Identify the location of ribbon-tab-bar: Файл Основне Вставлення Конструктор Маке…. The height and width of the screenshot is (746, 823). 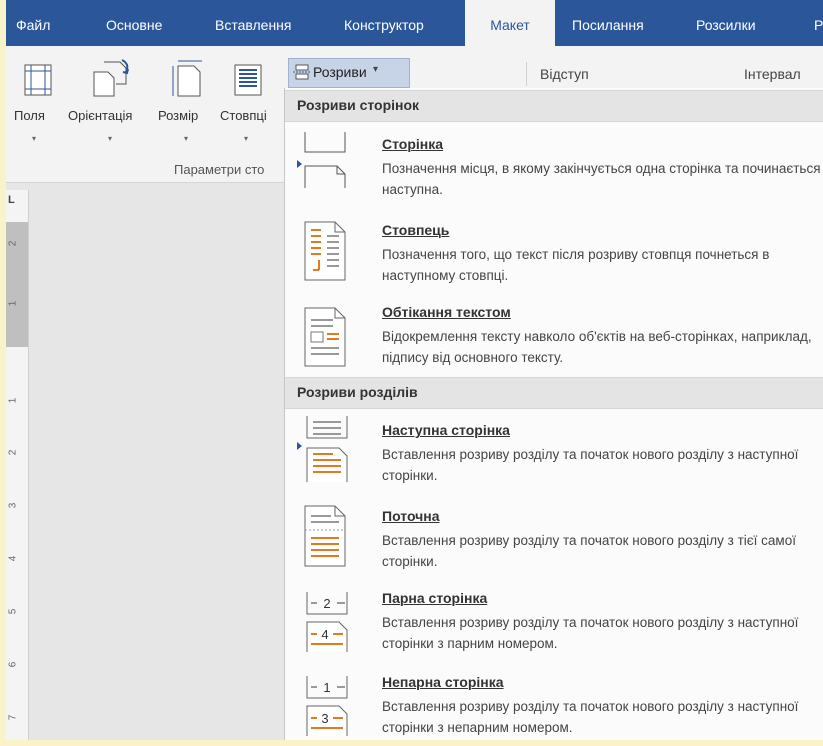
(414, 23).